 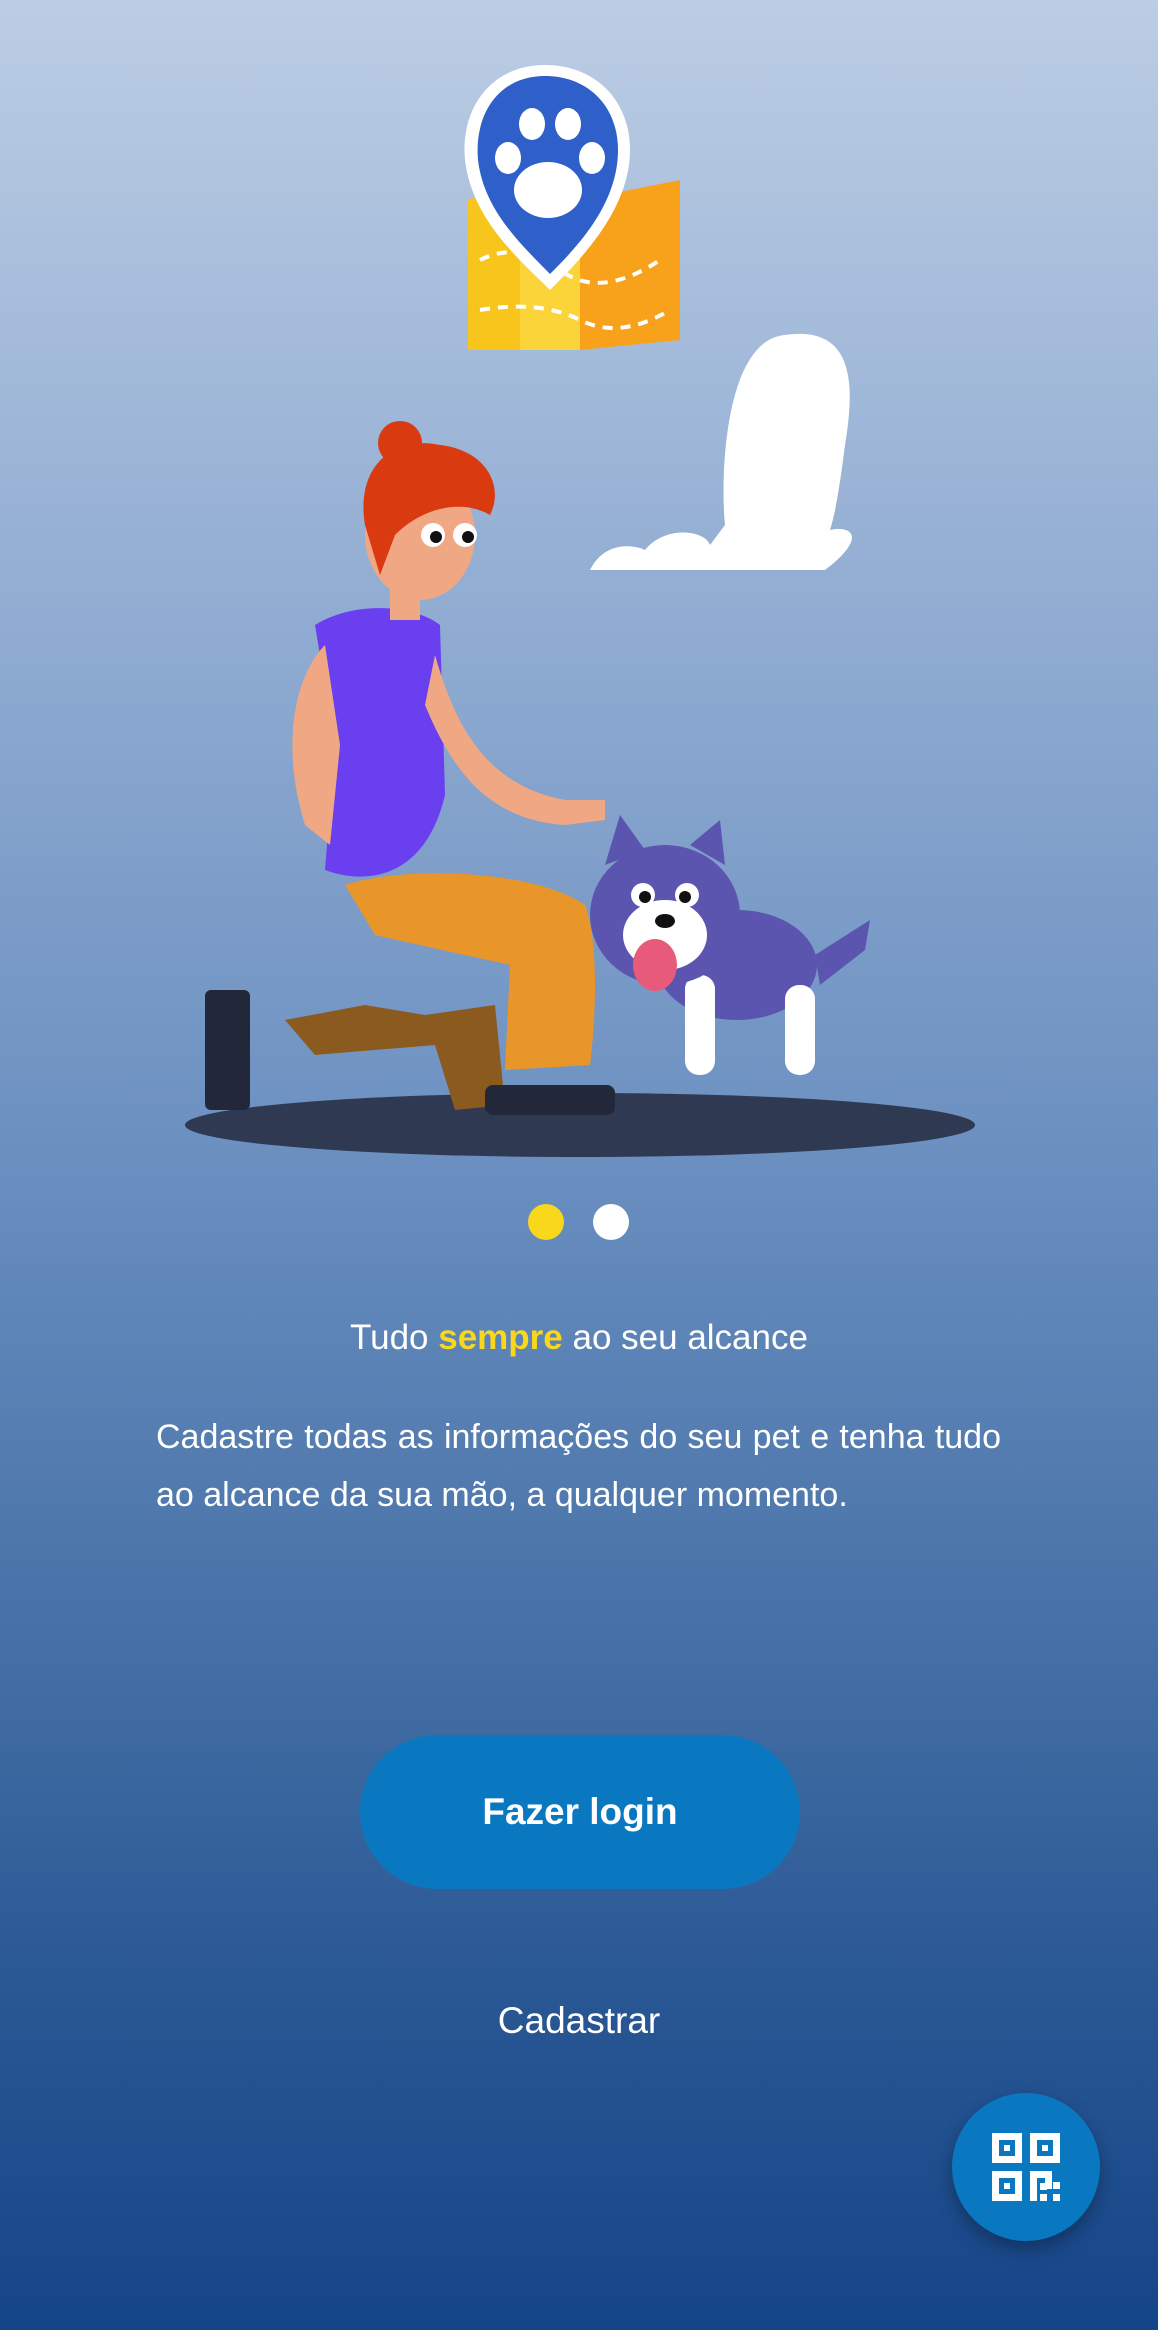 I want to click on qr-code-scan-button, so click(x=1026, y=2167).